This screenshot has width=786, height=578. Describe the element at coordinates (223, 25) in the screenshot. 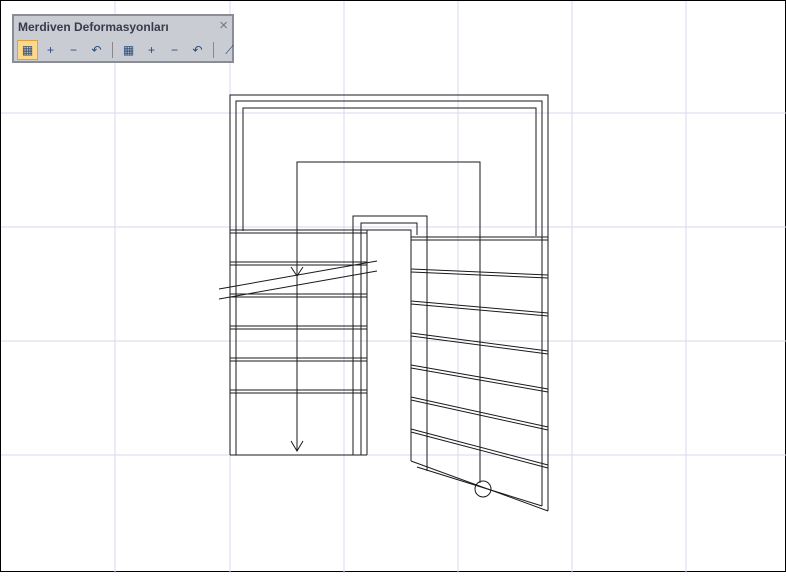

I see `close-icon: ×` at that location.